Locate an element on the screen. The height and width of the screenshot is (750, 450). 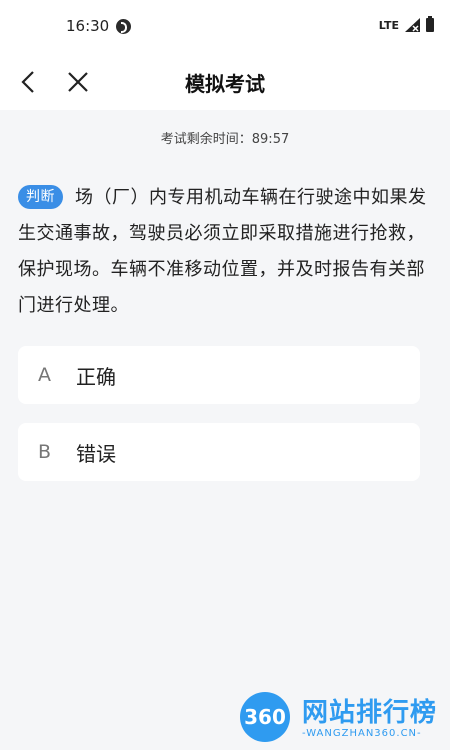
watermark-logo-icon: 360 is located at coordinates (265, 717).